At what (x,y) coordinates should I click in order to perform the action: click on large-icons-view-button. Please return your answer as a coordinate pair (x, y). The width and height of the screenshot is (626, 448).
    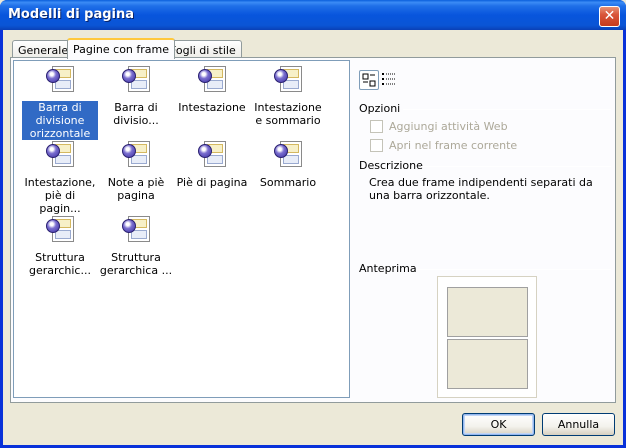
    Looking at the image, I should click on (369, 80).